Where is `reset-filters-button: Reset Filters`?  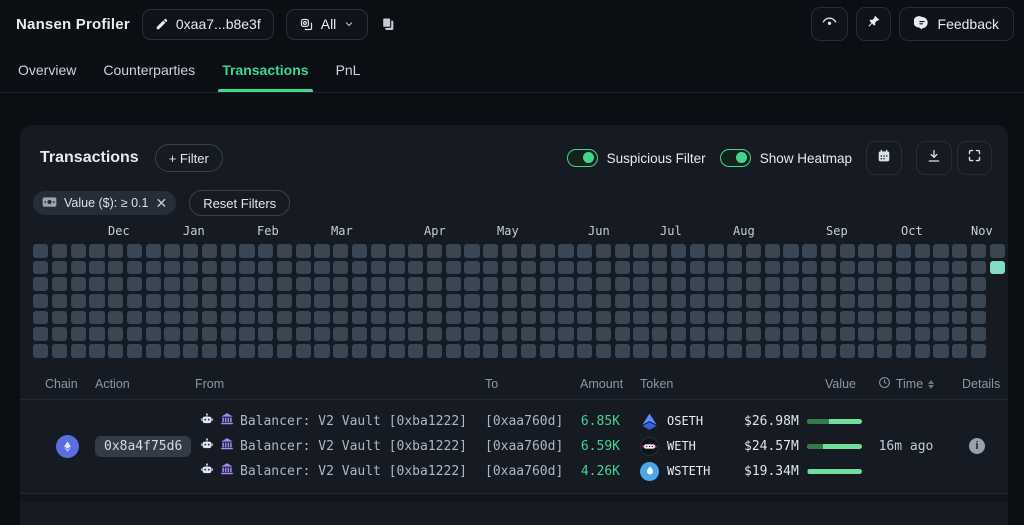
reset-filters-button: Reset Filters is located at coordinates (240, 203).